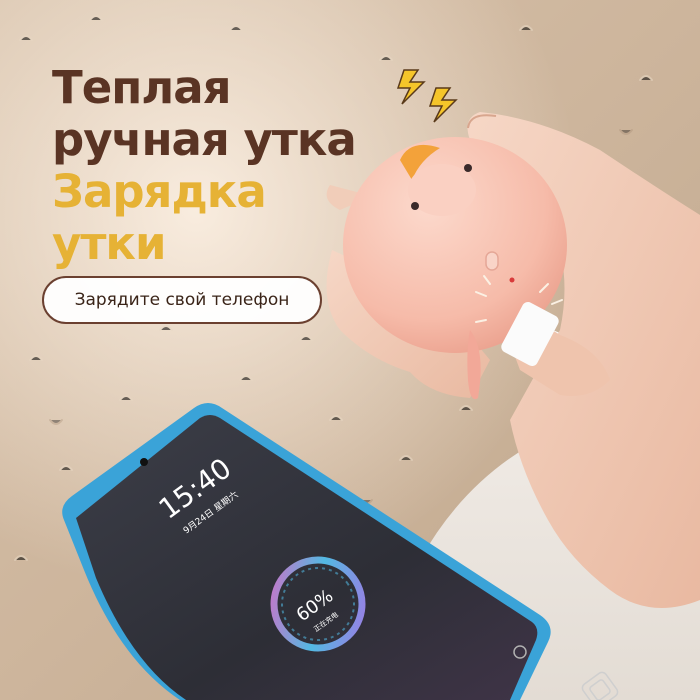  Describe the element at coordinates (109, 243) in the screenshot. I see `headline-line-4: утки` at that location.